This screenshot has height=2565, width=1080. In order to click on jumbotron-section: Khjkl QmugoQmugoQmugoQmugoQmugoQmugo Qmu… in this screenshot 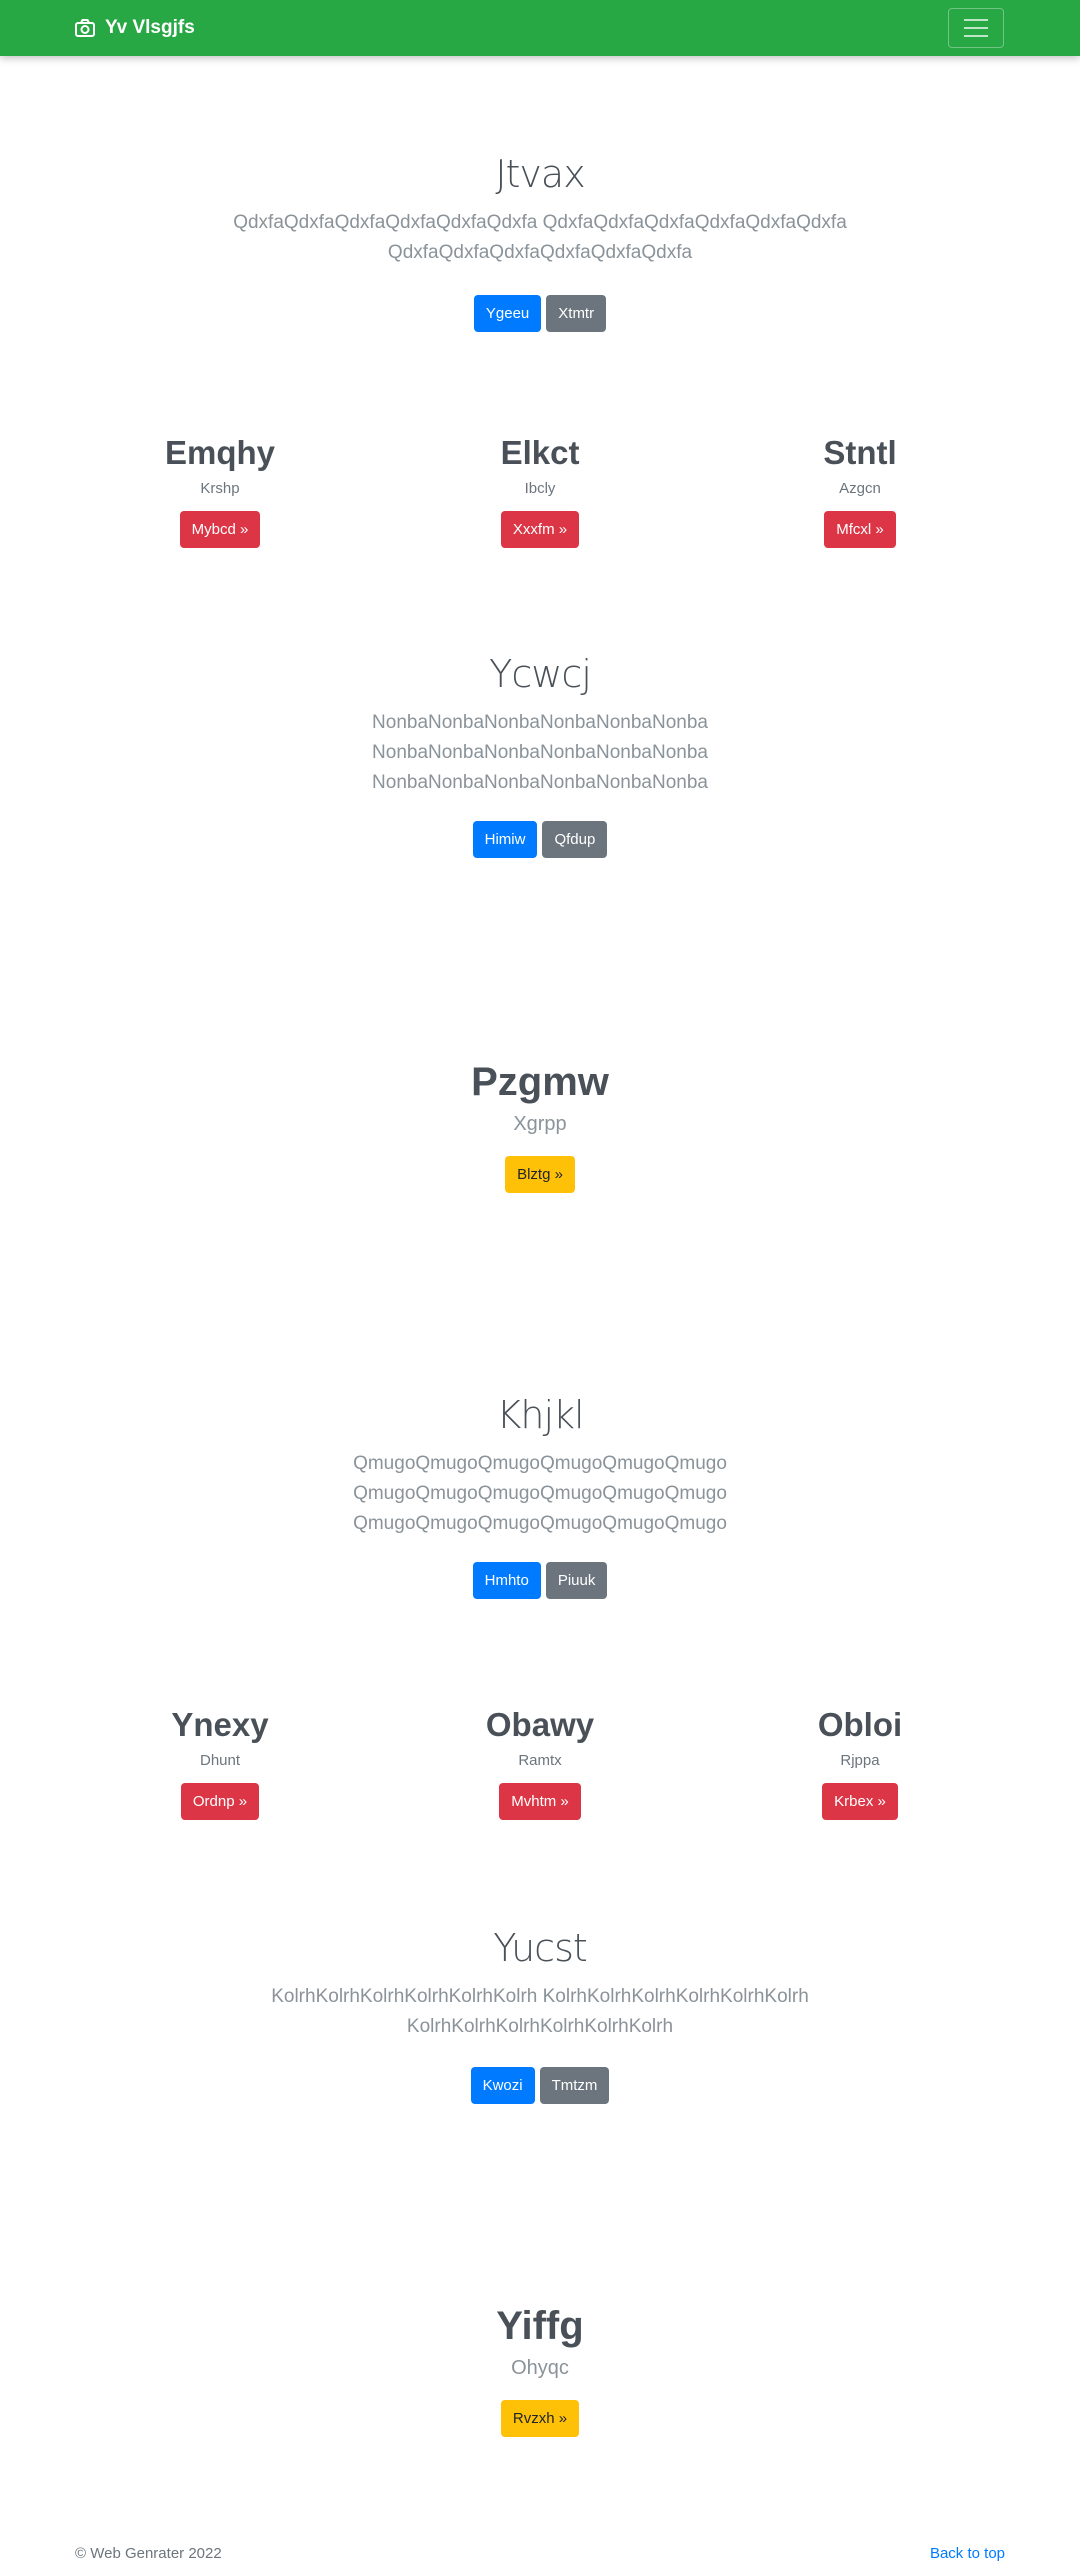, I will do `click(540, 1496)`.